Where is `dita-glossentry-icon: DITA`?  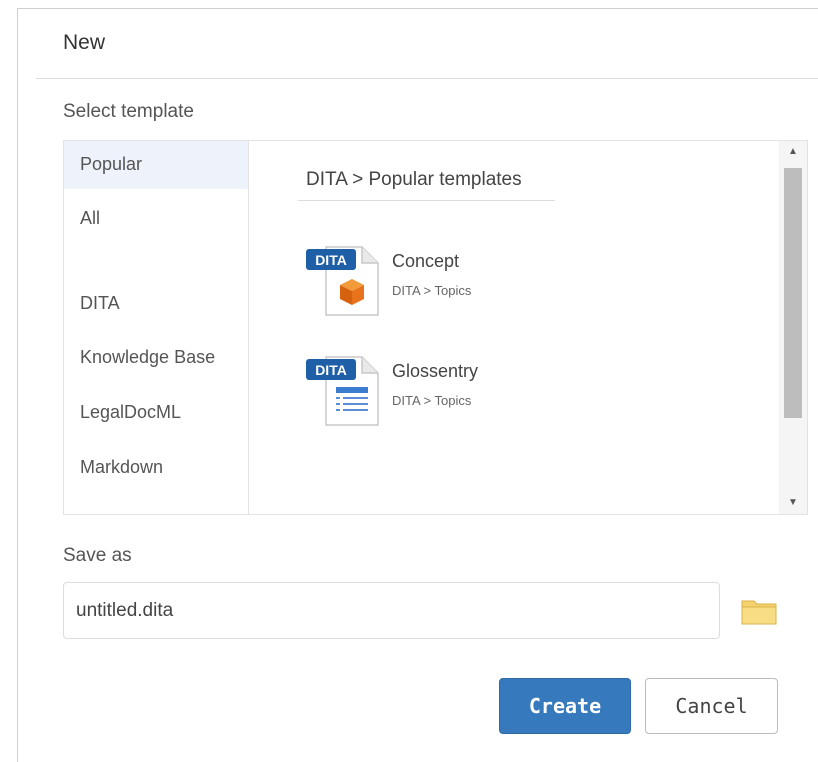 dita-glossentry-icon: DITA is located at coordinates (342, 391).